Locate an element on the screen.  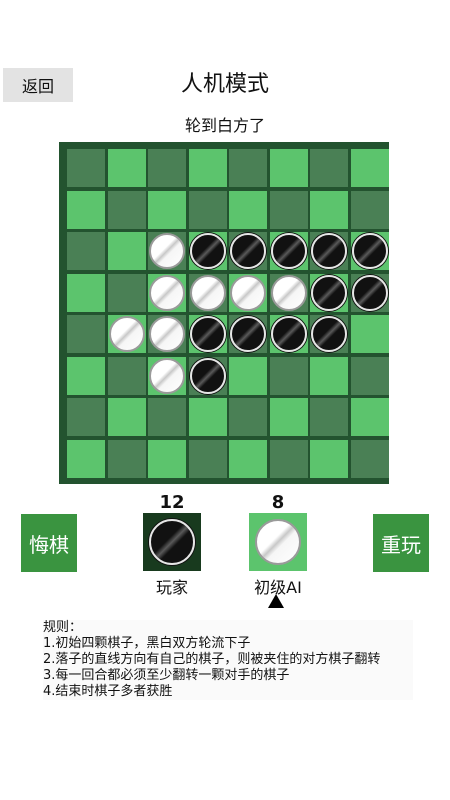
board-cell-r4-c5 is located at coordinates (288, 334).